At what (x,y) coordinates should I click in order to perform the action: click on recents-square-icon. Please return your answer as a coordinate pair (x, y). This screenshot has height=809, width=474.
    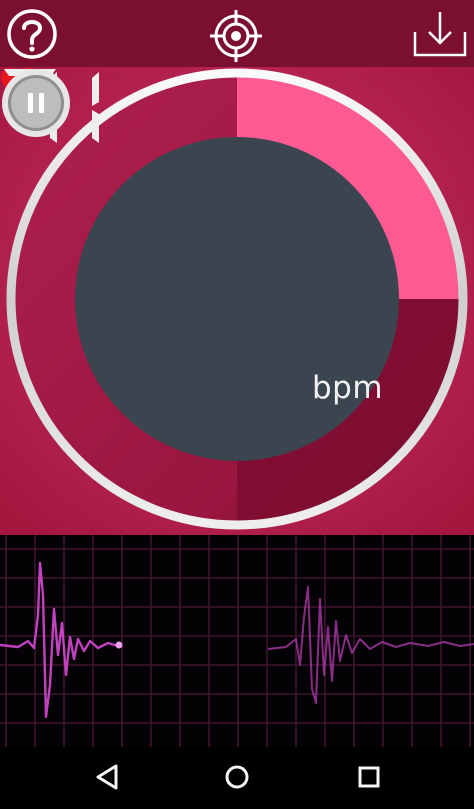
    Looking at the image, I should click on (369, 777).